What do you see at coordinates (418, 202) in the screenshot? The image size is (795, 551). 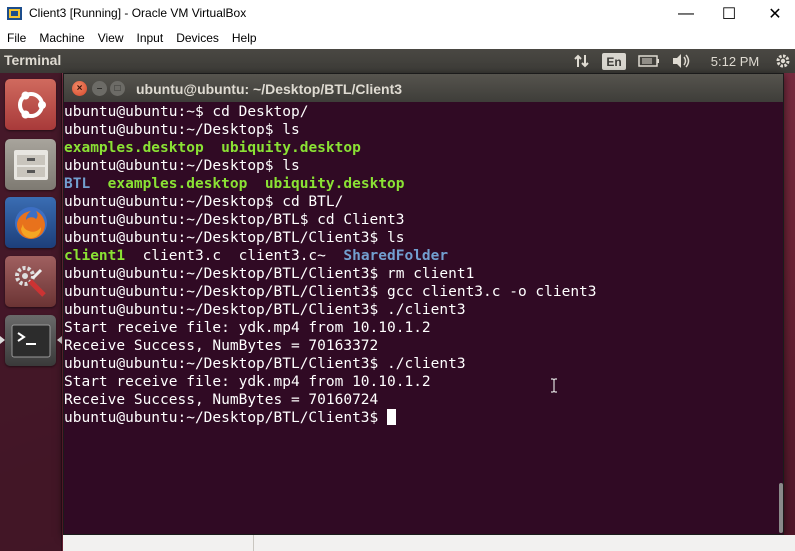 I see `terminal-line: ubuntu@ubuntu:~/Desktop$ cd BTL/` at bounding box center [418, 202].